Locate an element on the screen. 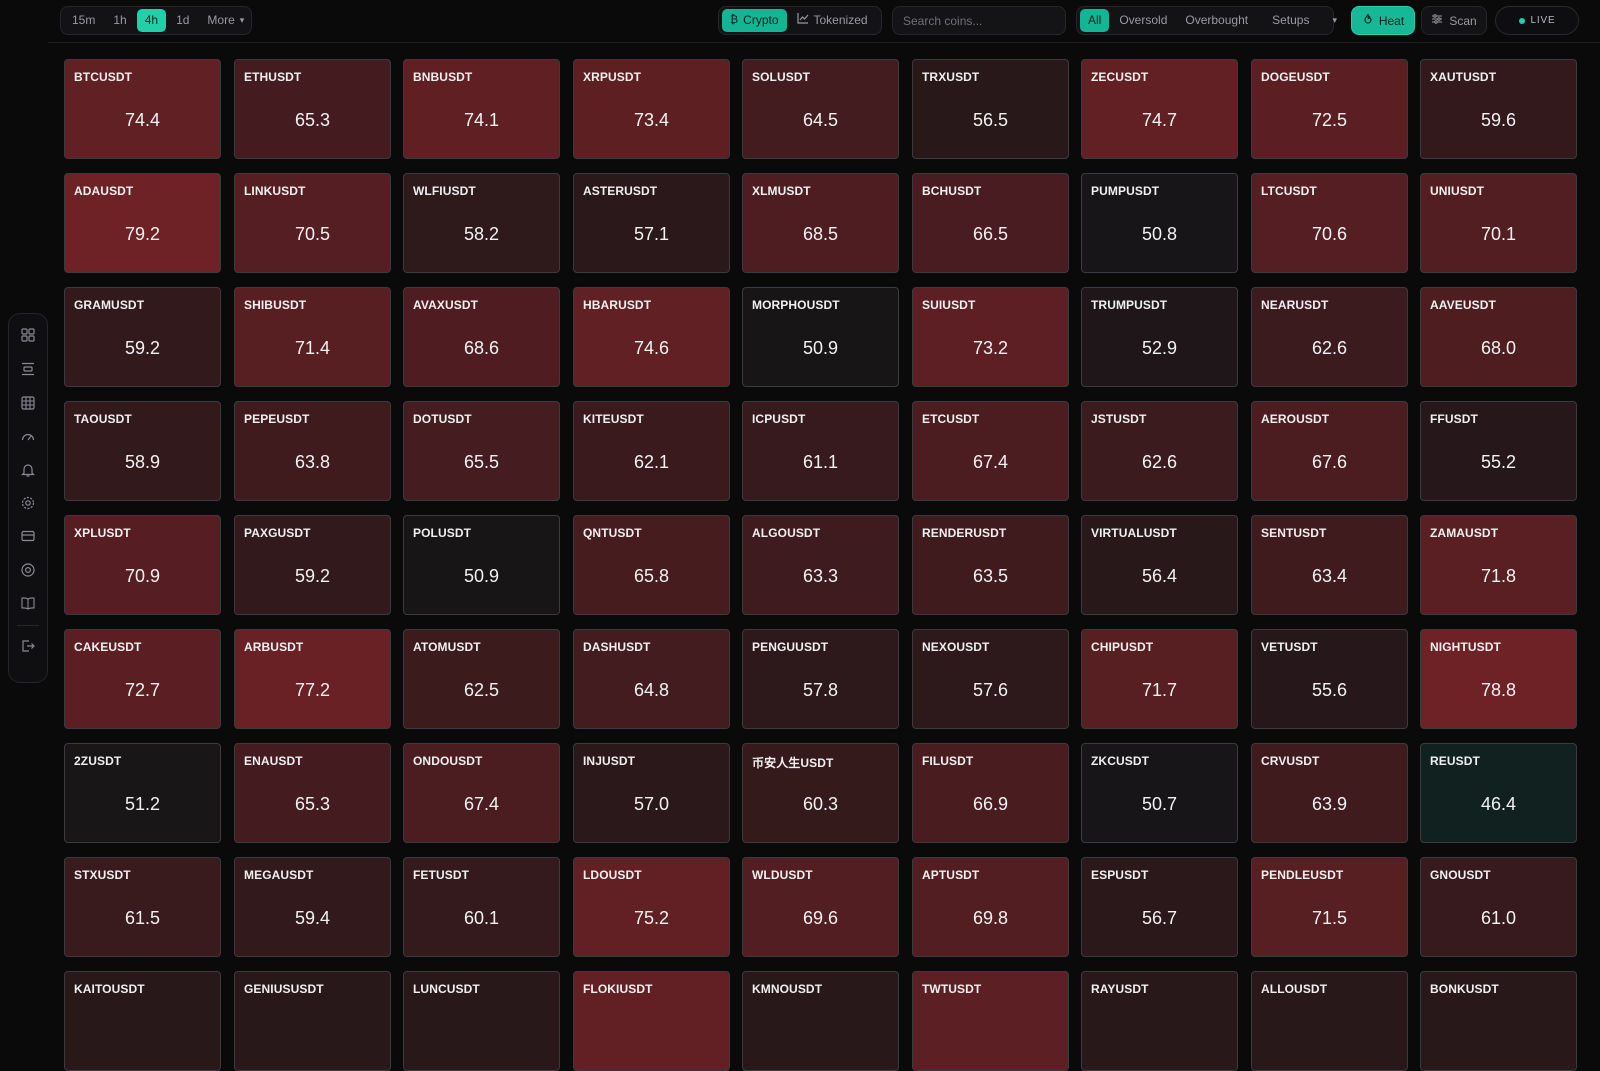 The height and width of the screenshot is (1071, 1600). coin-tile: ETHUSDT 65.3 is located at coordinates (312, 109).